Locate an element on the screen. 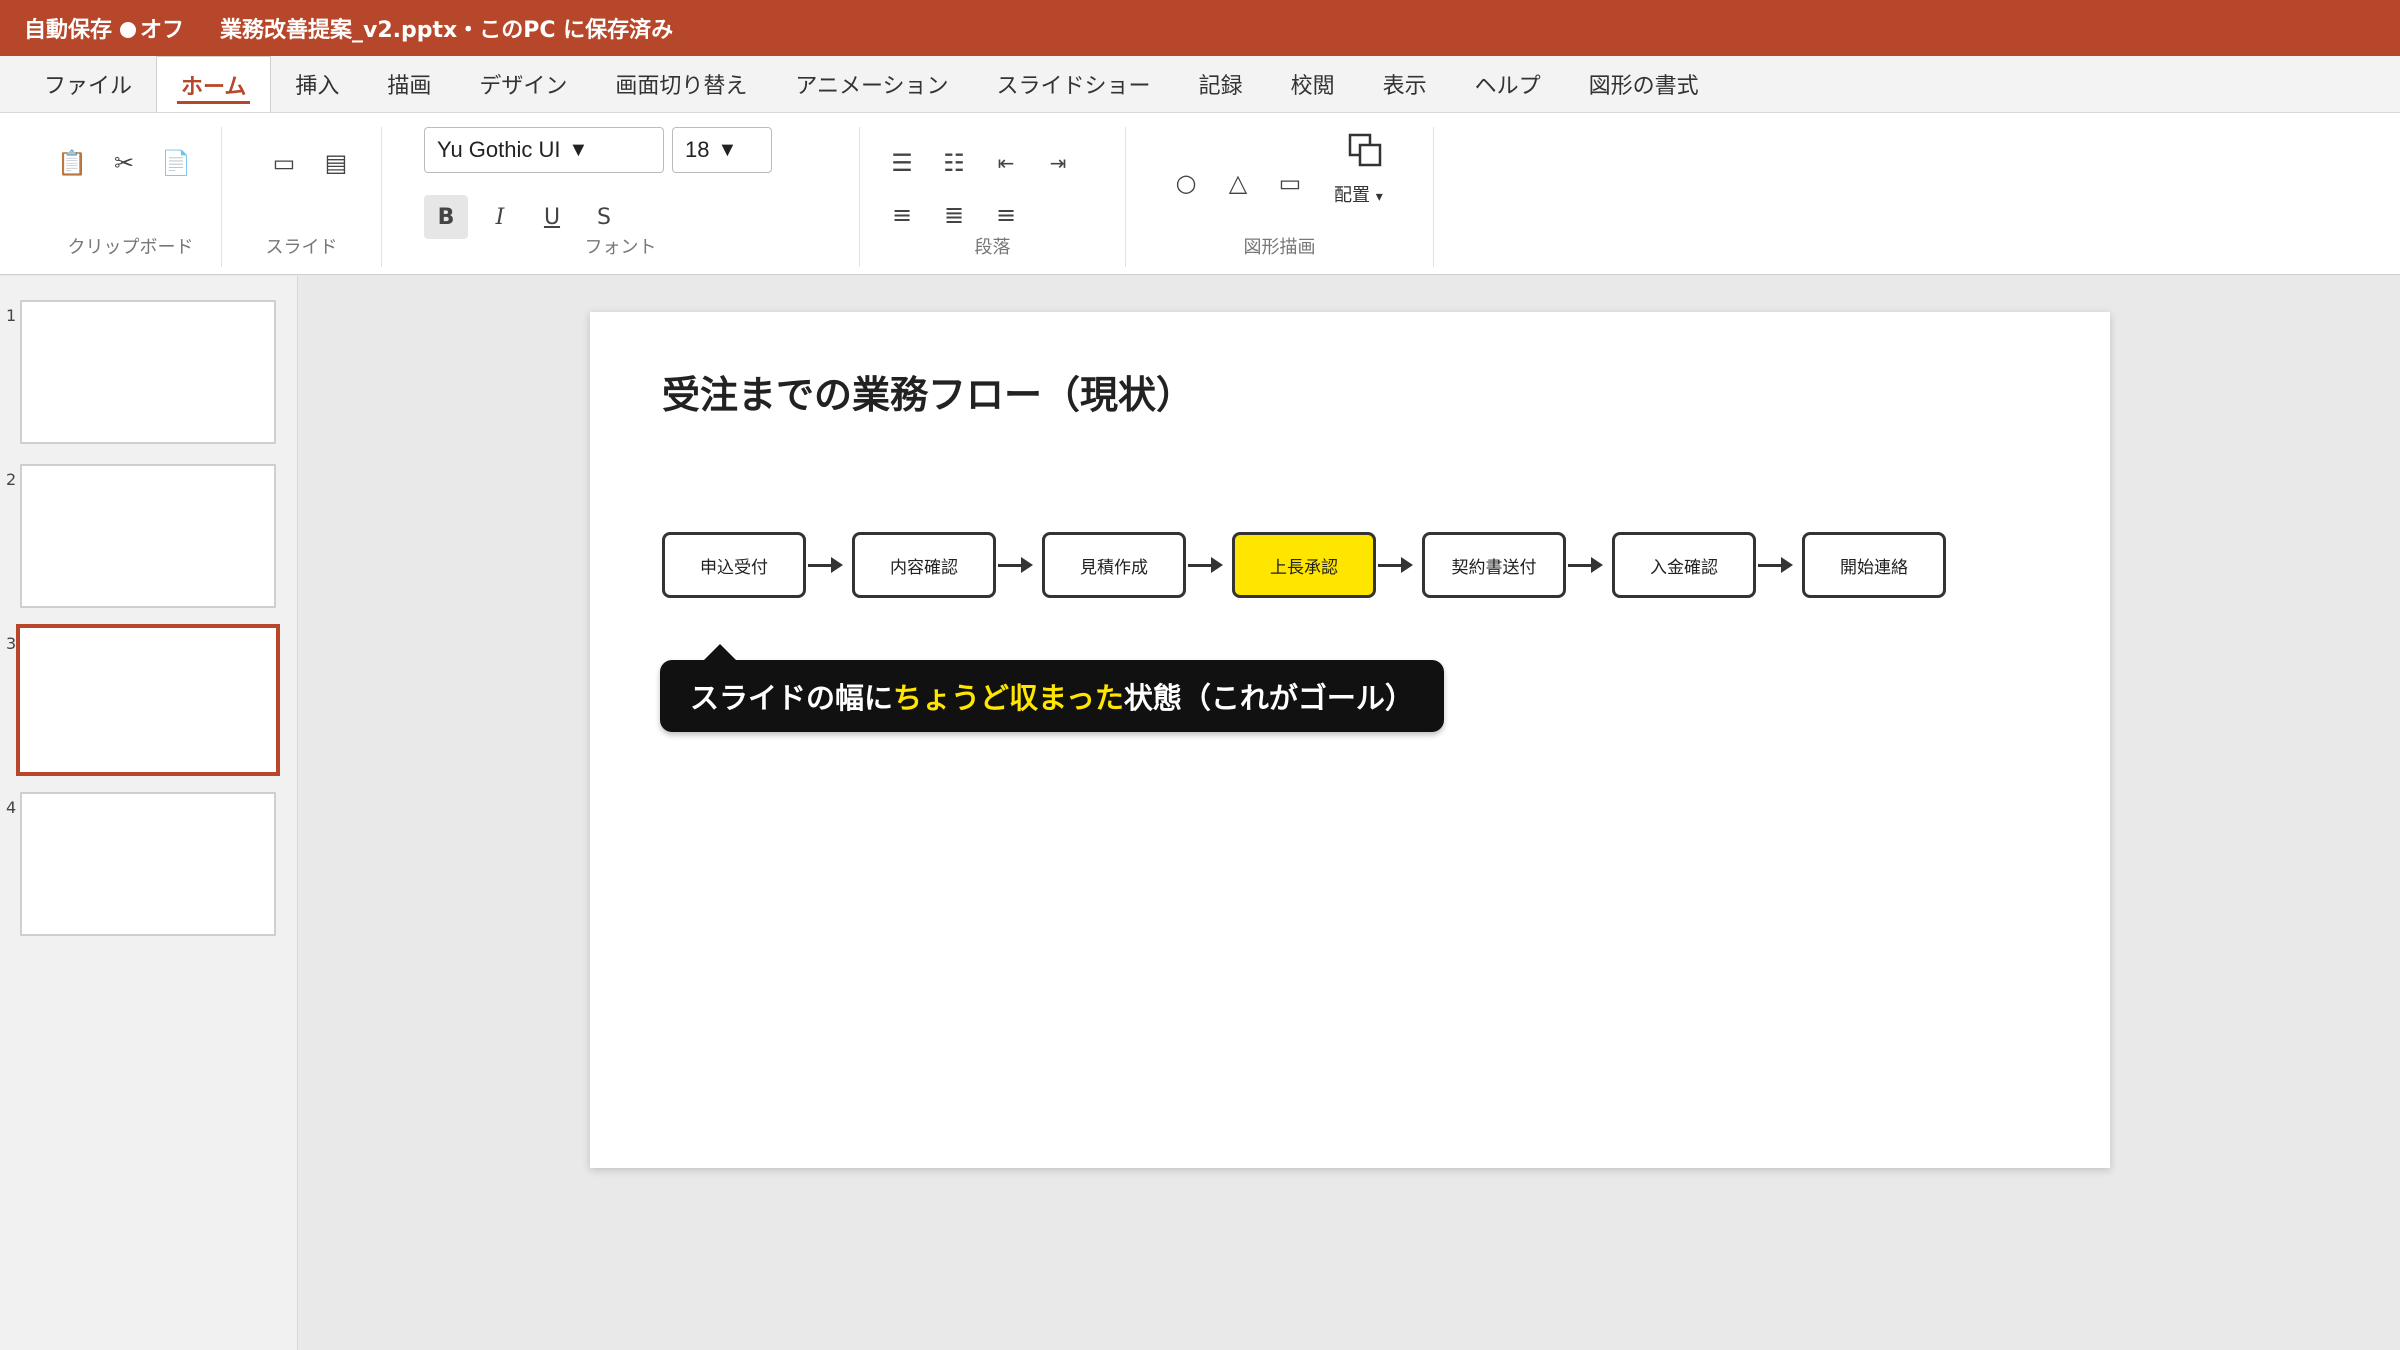 This screenshot has width=2400, height=1350. flow-step: 契約書送付 is located at coordinates (1494, 565).